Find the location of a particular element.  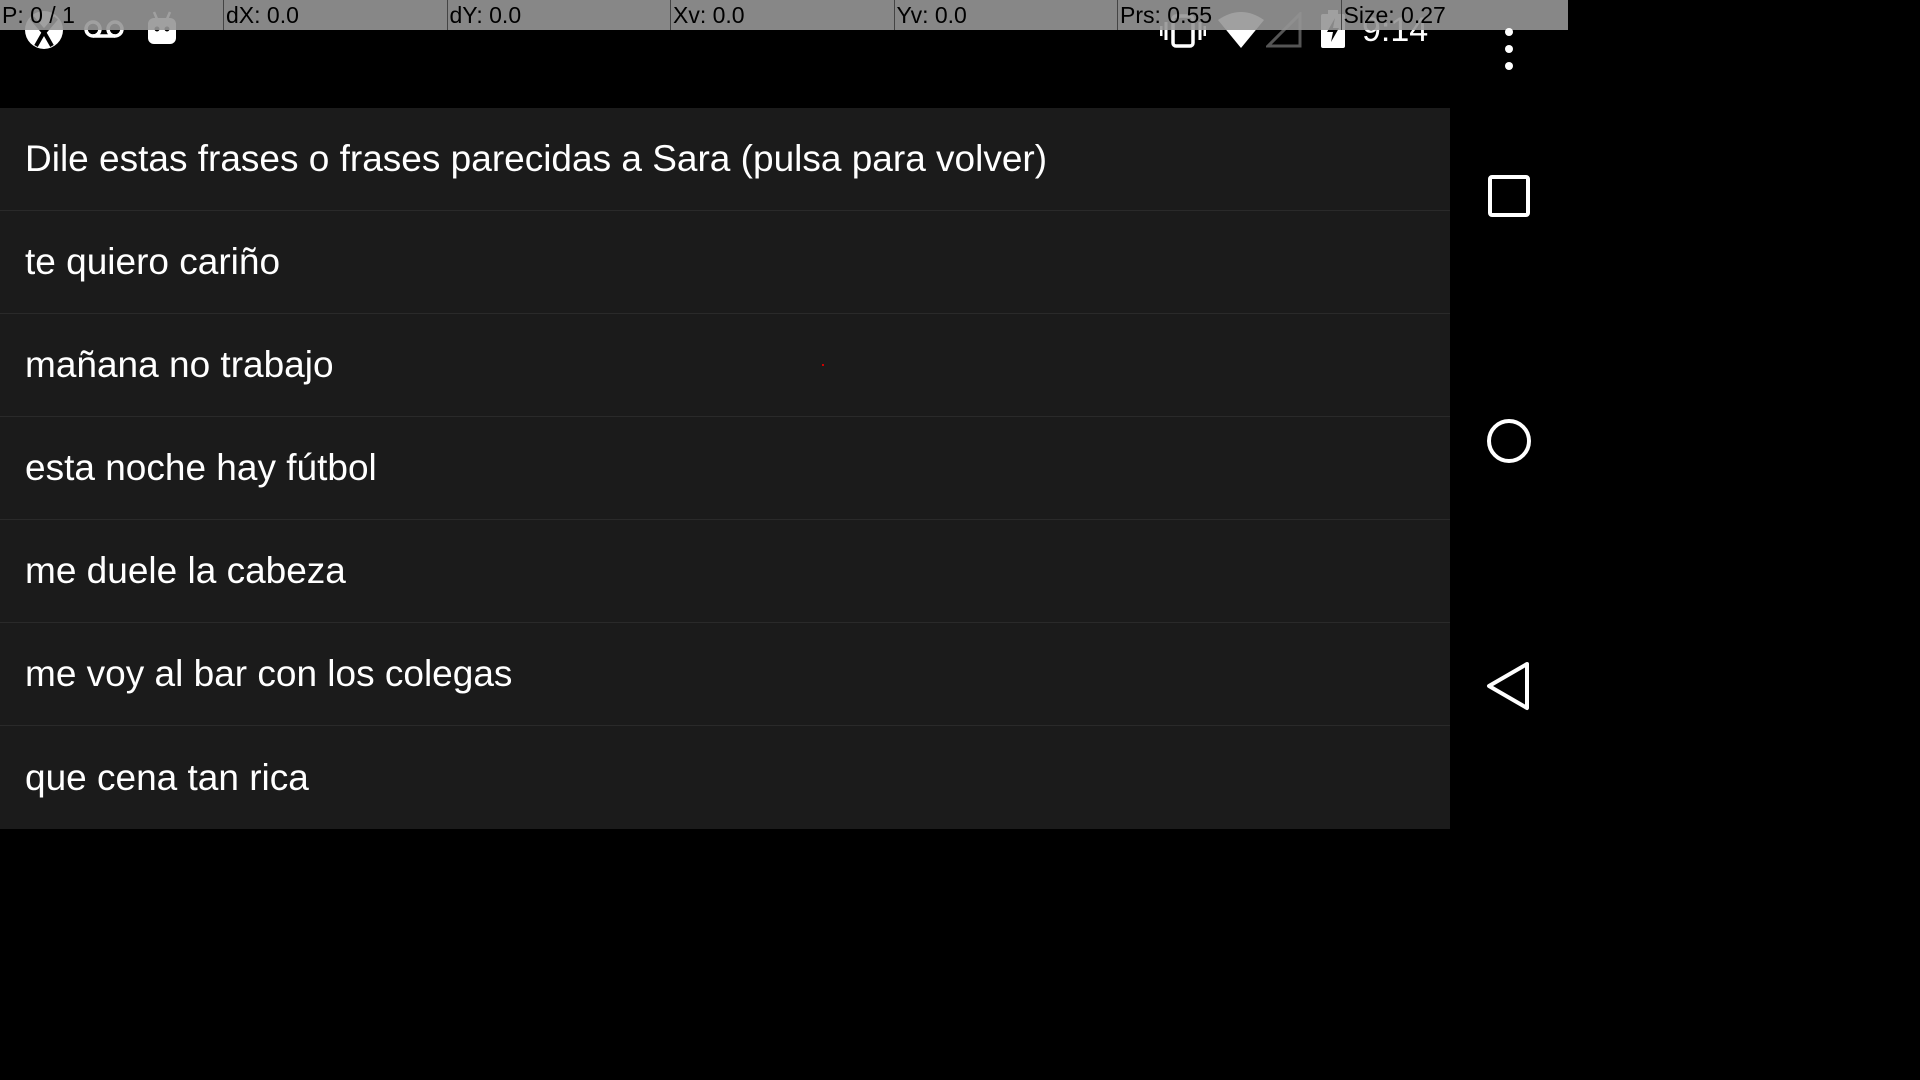

debug-xv: Xv: 0.0 is located at coordinates (782, 15).